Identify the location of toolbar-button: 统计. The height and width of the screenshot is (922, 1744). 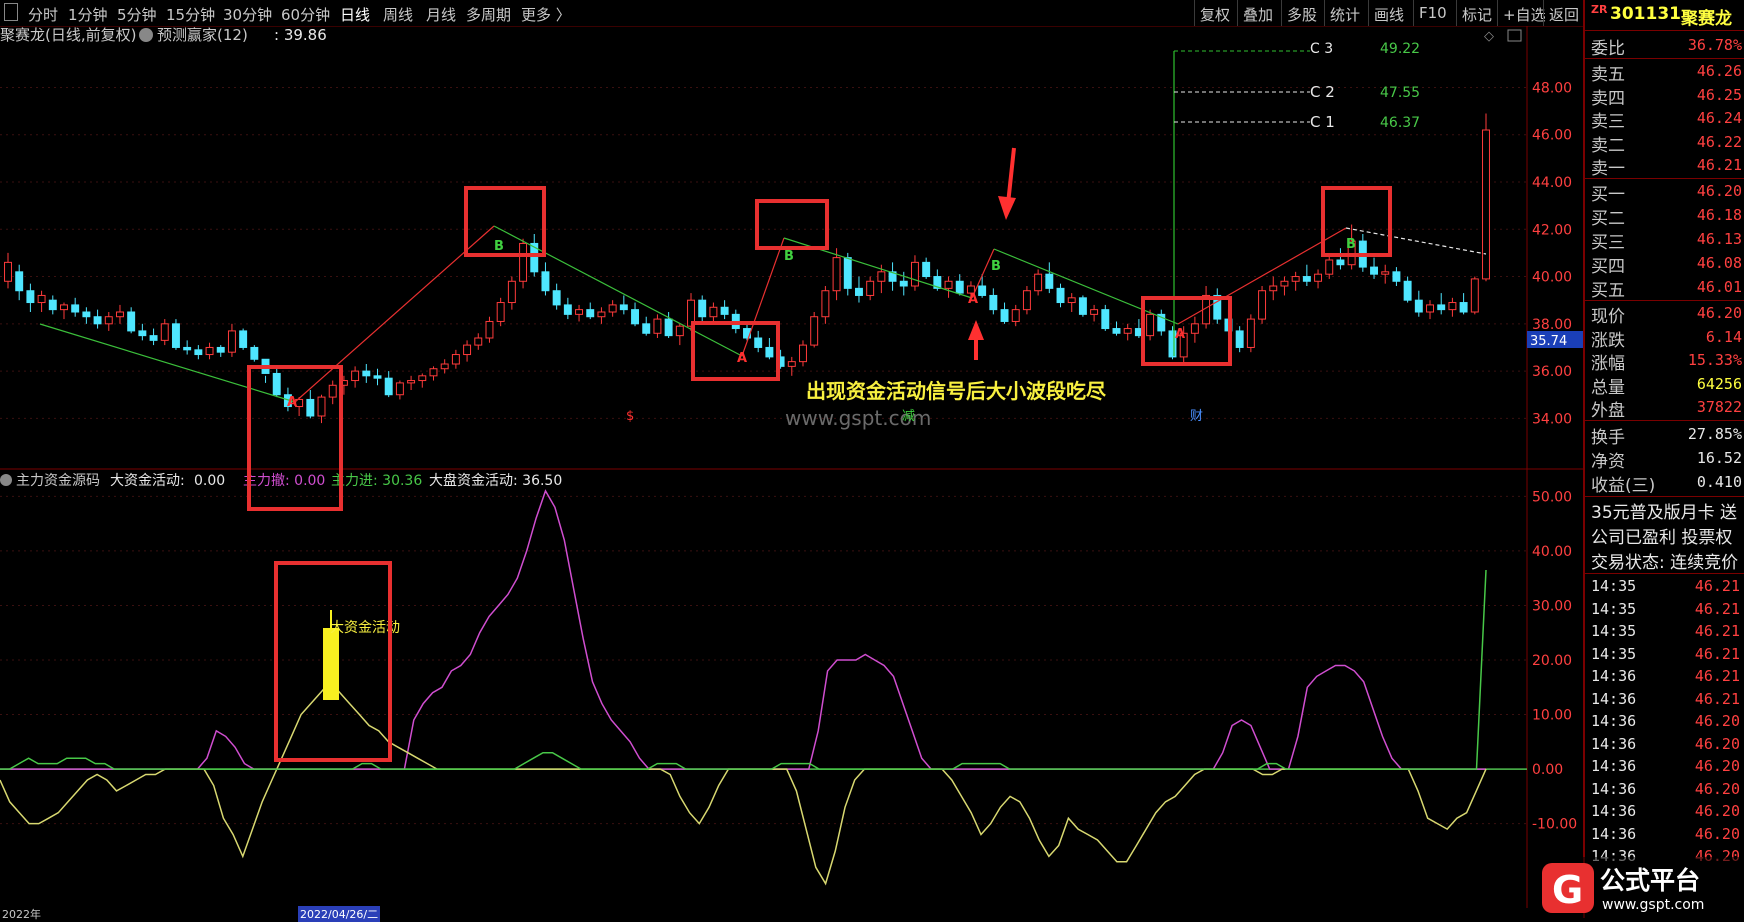
(1345, 14).